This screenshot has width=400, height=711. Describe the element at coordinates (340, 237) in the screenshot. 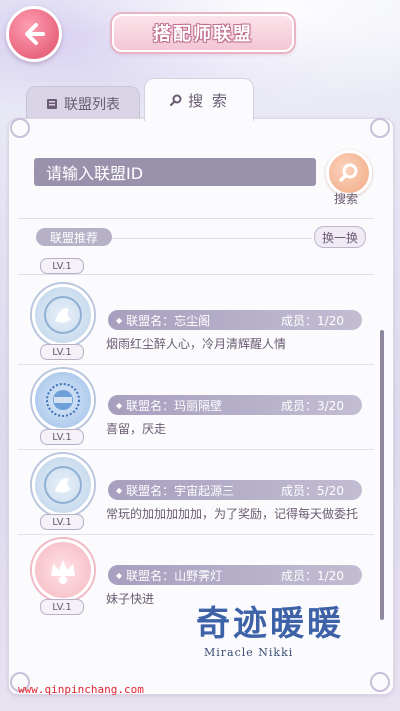

I see `refresh-button: 换一换` at that location.